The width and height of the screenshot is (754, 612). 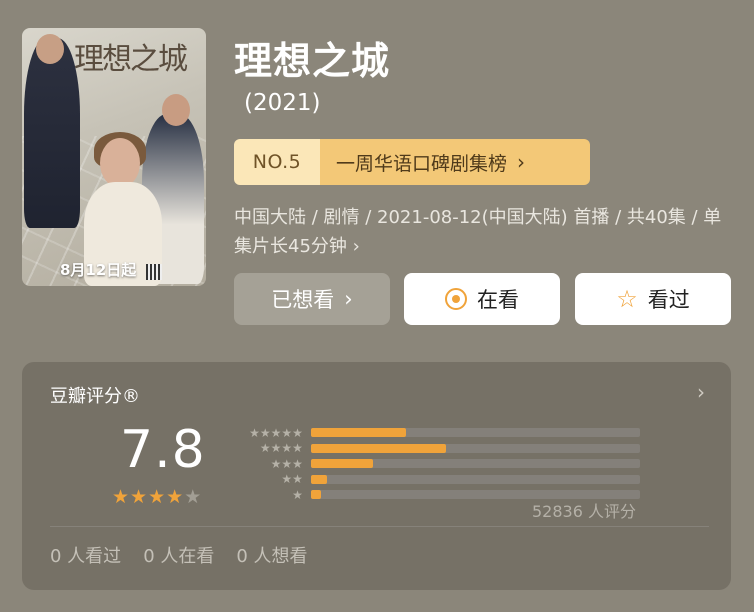 I want to click on watched-count: 0 人看过, so click(x=85, y=555).